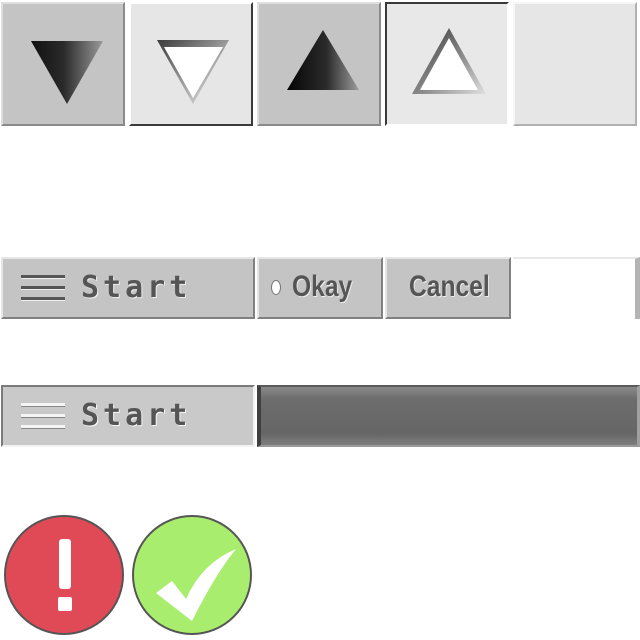 Image resolution: width=640 pixels, height=640 pixels. I want to click on start-button-pressed: Start, so click(128, 416).